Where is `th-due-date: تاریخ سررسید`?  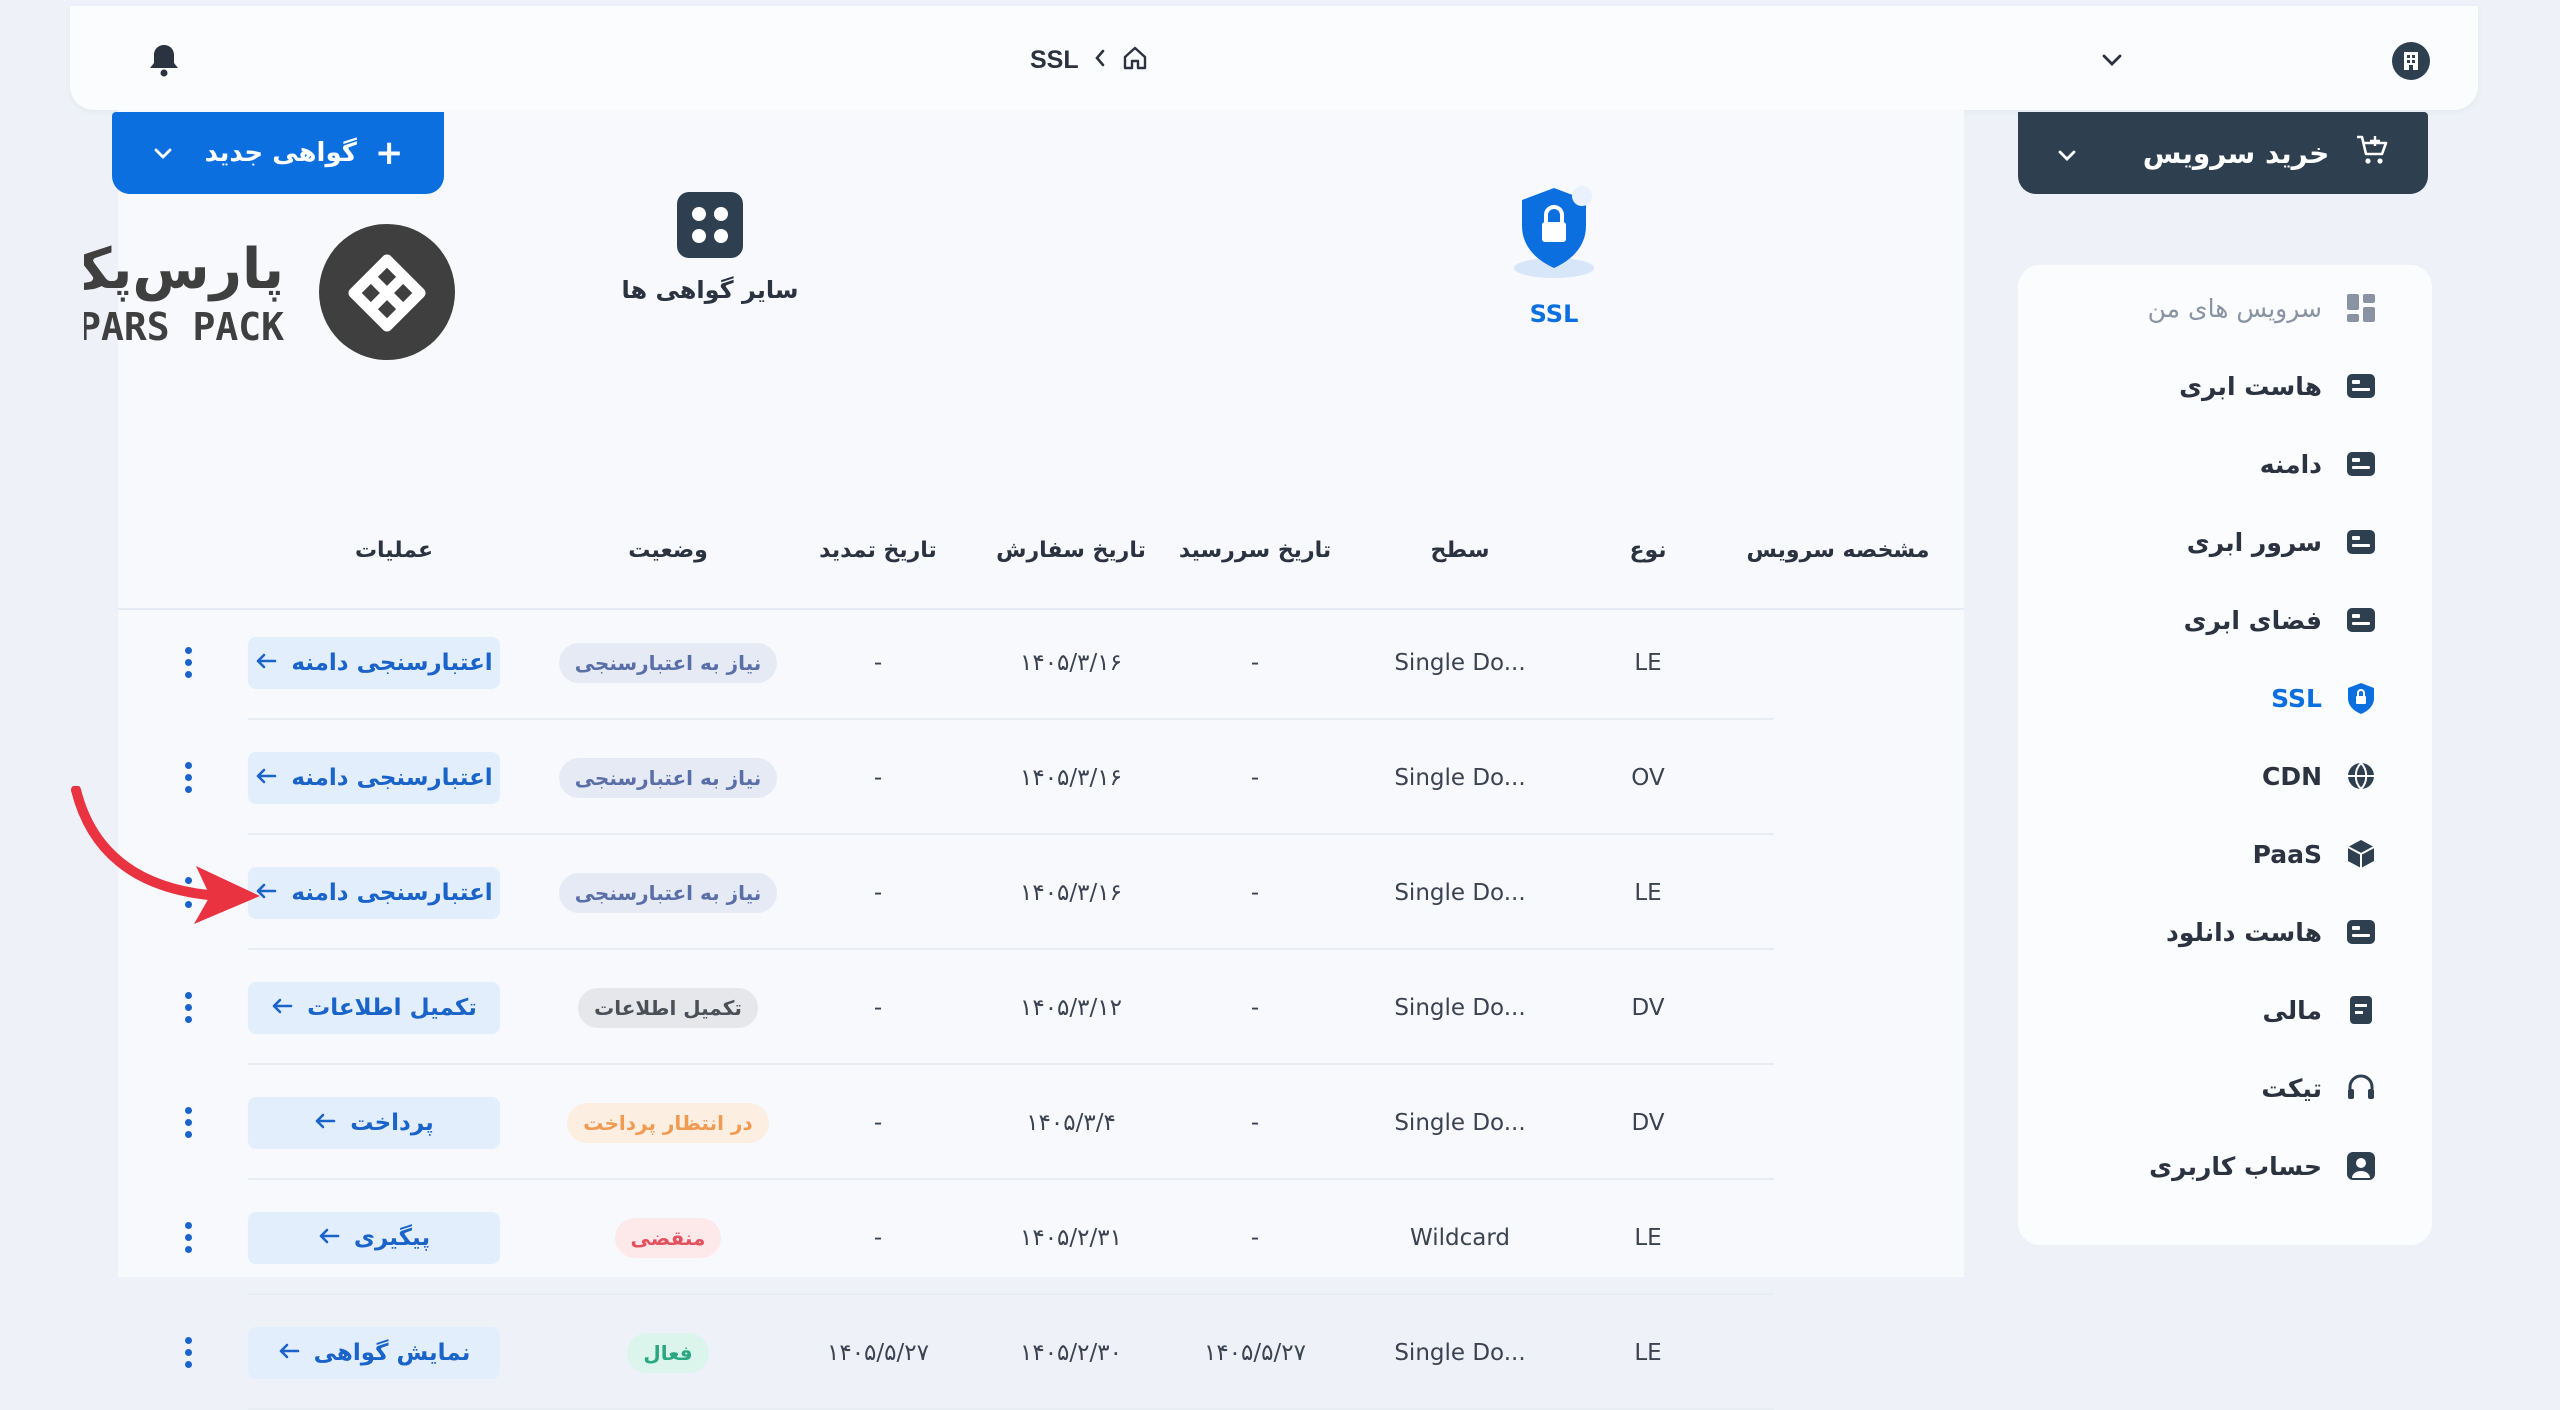 th-due-date: تاریخ سررسید is located at coordinates (1255, 550).